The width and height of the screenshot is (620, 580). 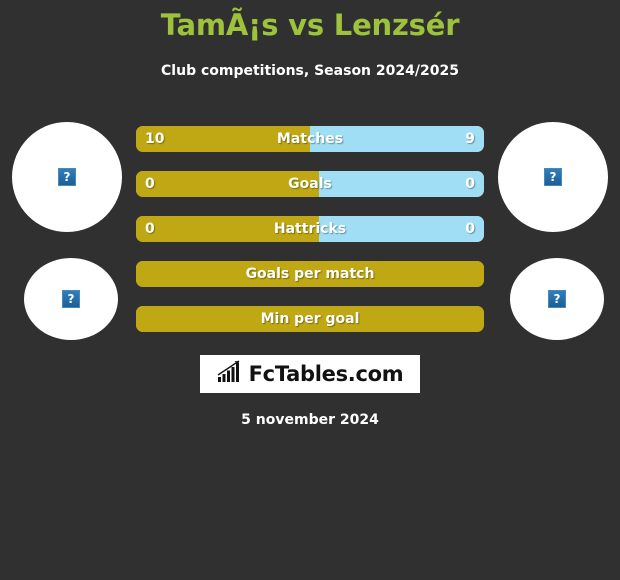 I want to click on home-player-photo-top: ?, so click(x=67, y=177).